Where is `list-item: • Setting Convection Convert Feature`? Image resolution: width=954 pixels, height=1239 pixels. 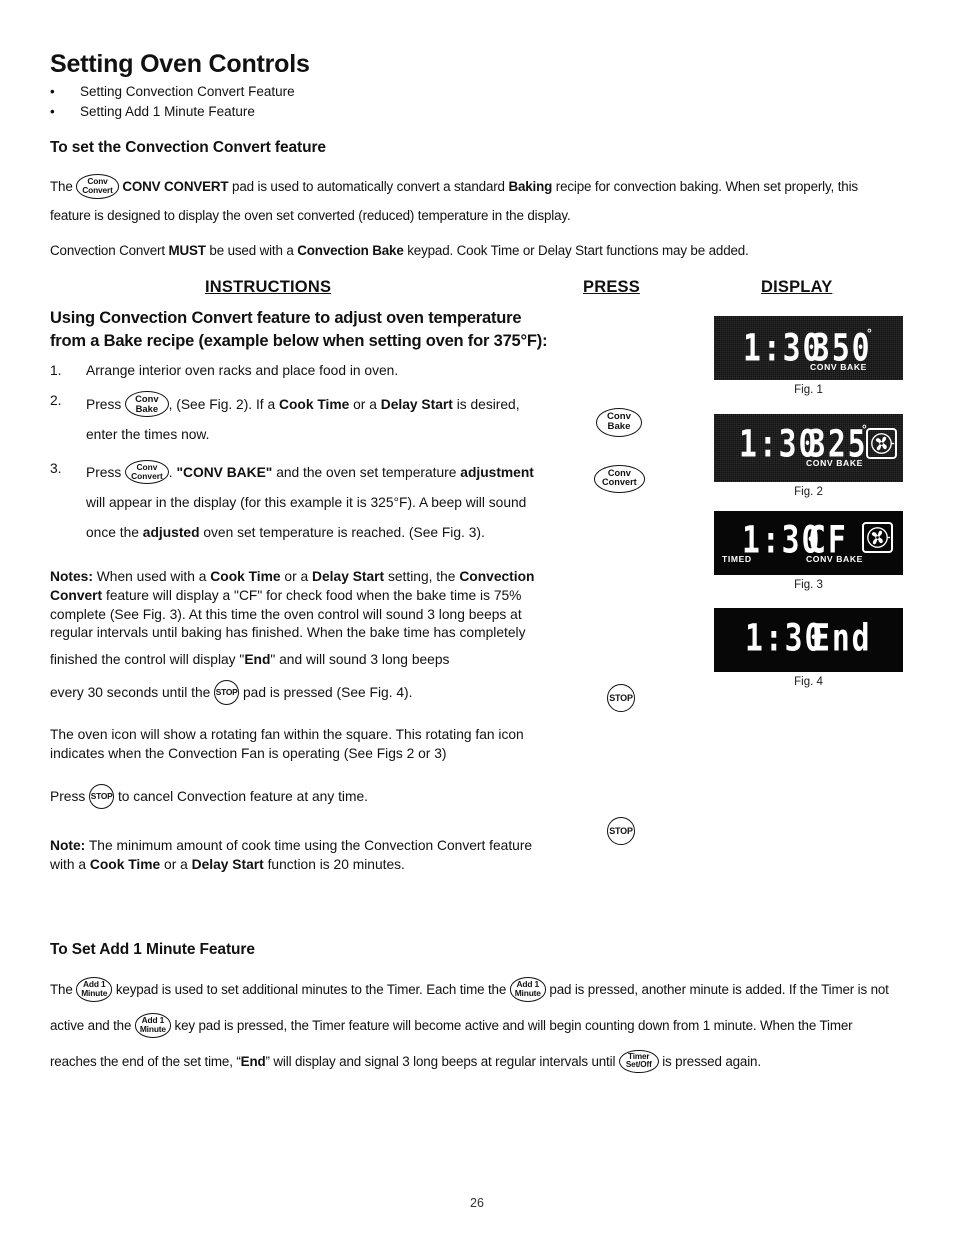 list-item: • Setting Convection Convert Feature is located at coordinates (300, 92).